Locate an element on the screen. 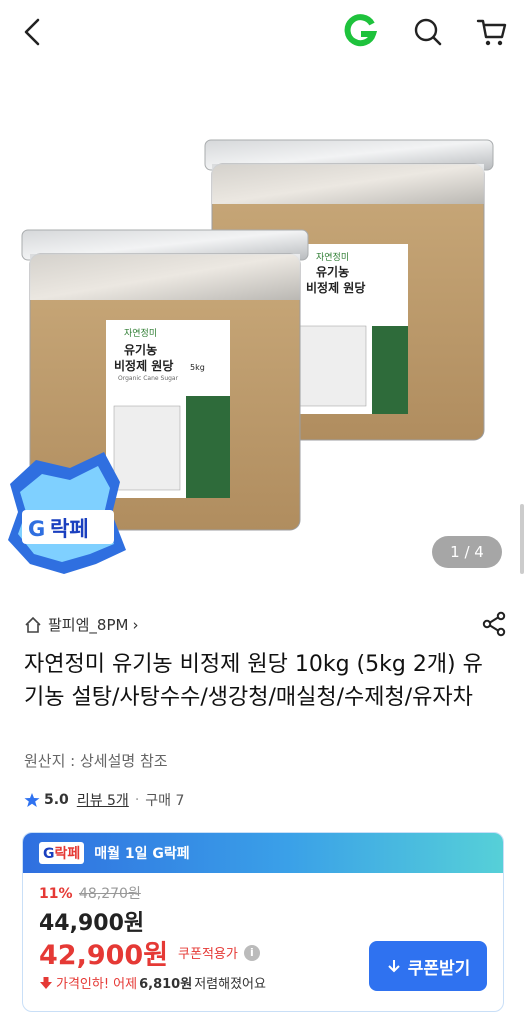  top-bar is located at coordinates (263, 32).